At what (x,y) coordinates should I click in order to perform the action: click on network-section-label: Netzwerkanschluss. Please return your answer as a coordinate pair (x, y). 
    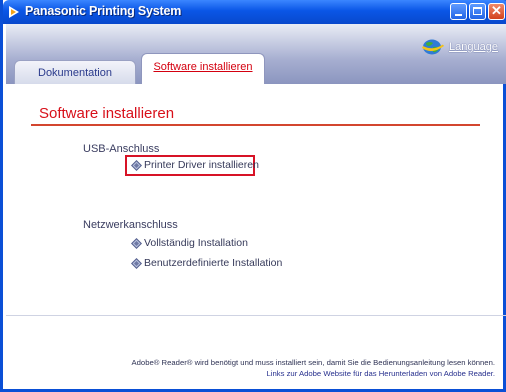
    Looking at the image, I should click on (130, 225).